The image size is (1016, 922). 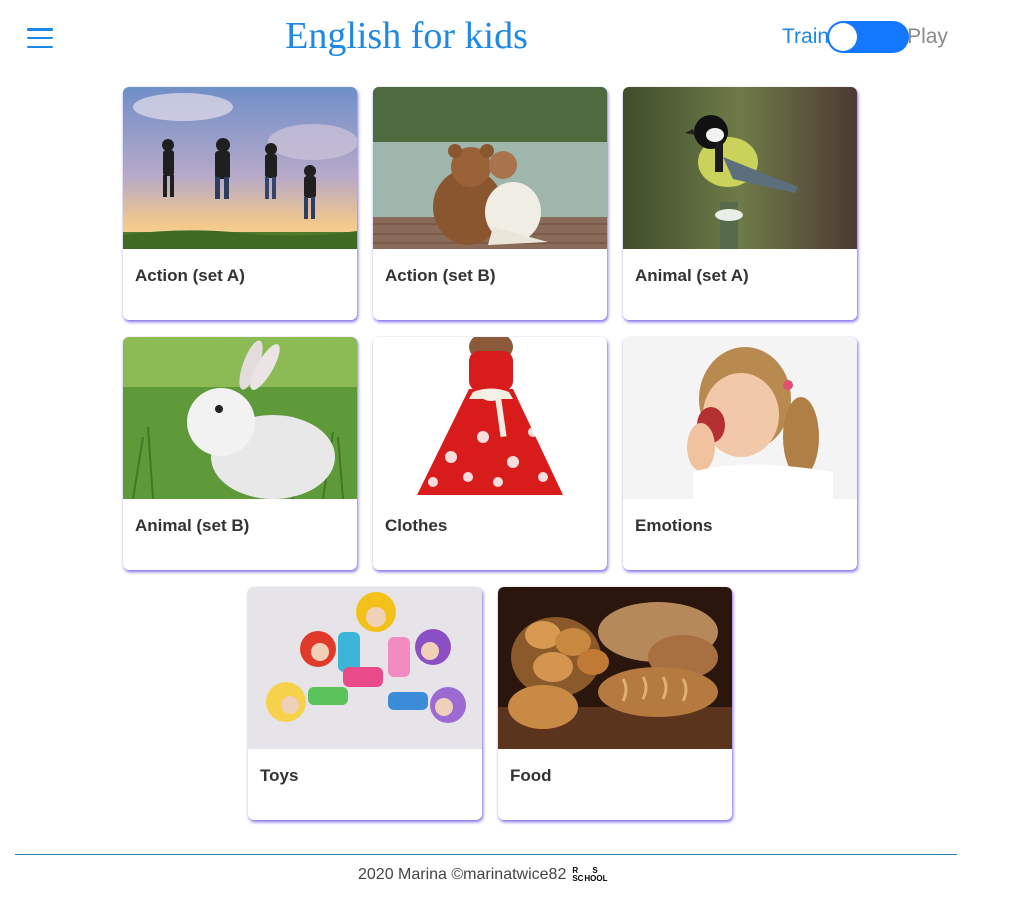 What do you see at coordinates (192, 525) in the screenshot?
I see `category-label: Animal (set B)` at bounding box center [192, 525].